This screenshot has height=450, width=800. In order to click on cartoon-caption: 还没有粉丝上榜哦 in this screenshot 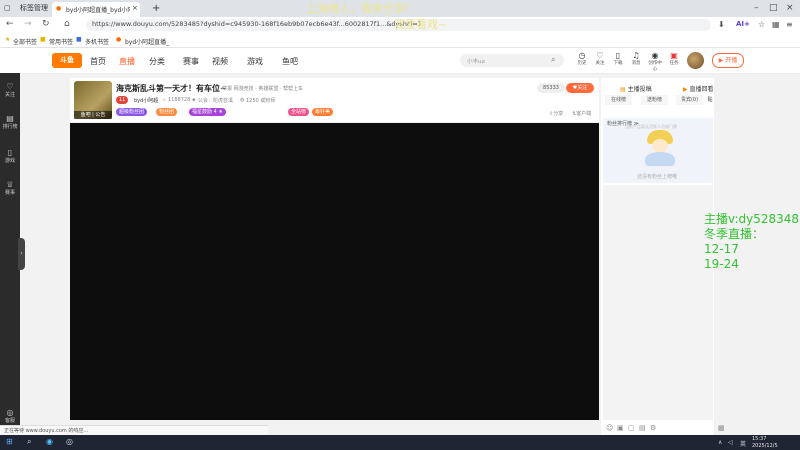, I will do `click(657, 177)`.